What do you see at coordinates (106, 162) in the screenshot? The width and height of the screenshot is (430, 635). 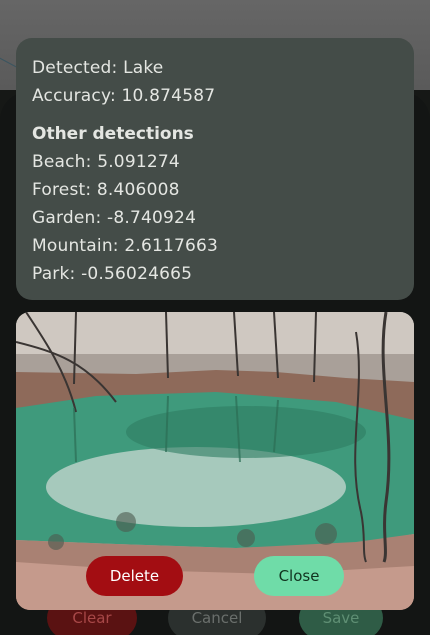 I see `detection-item: Beach: 5.091274` at bounding box center [106, 162].